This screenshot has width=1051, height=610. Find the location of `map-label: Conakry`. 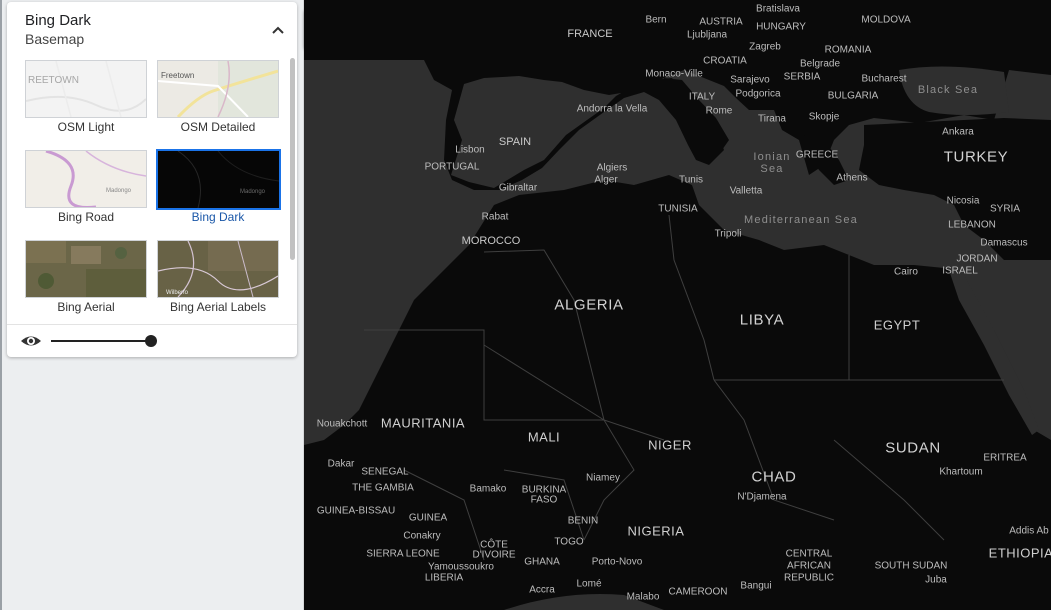

map-label: Conakry is located at coordinates (422, 536).